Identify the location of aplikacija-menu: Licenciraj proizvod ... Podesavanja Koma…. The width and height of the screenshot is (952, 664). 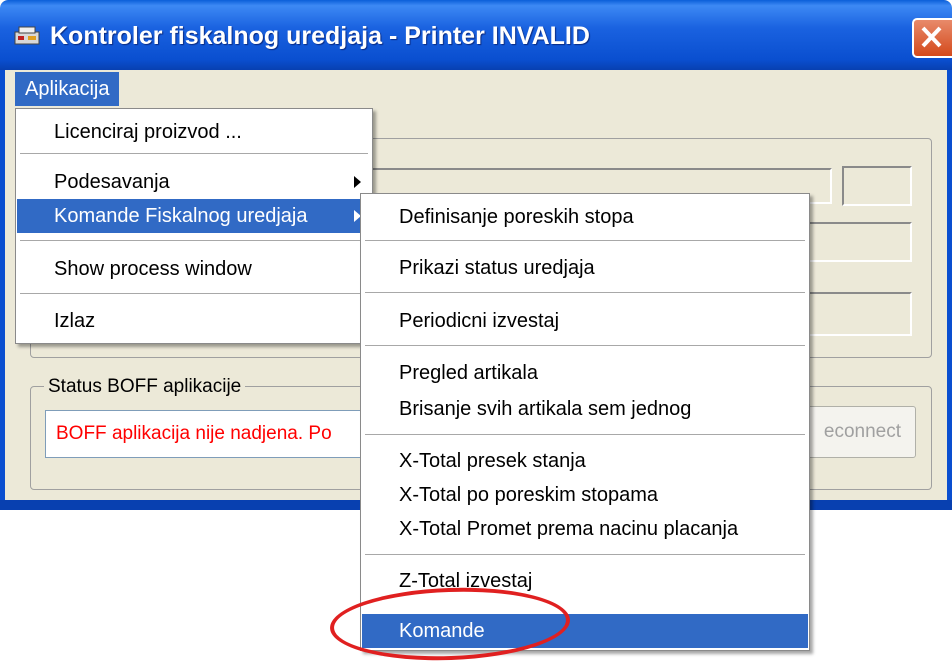
(194, 226).